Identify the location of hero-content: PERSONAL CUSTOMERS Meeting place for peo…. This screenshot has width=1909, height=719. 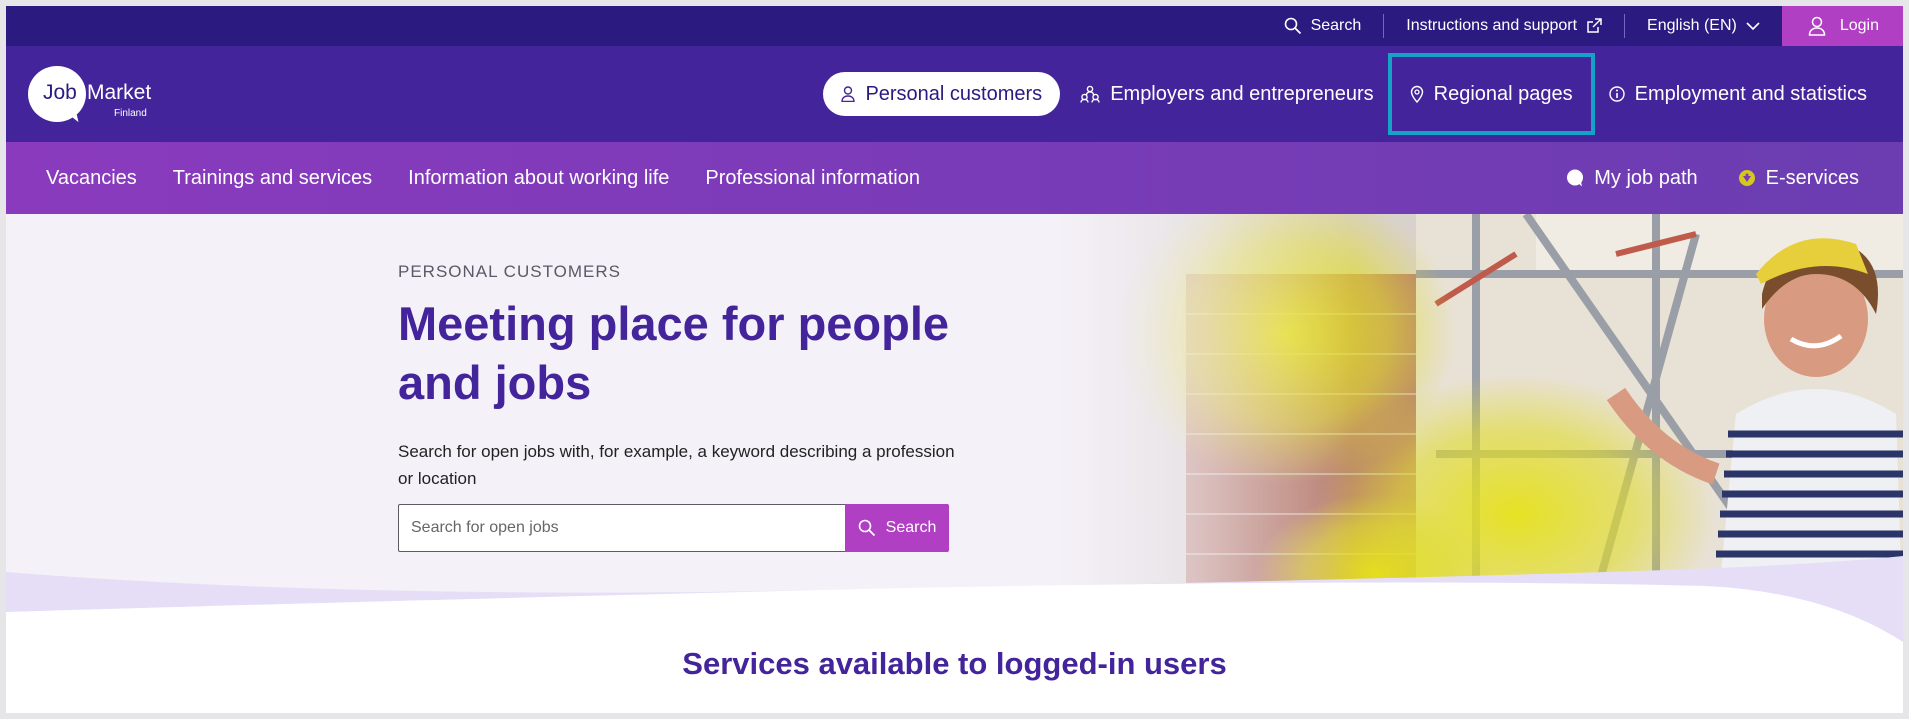
(678, 407).